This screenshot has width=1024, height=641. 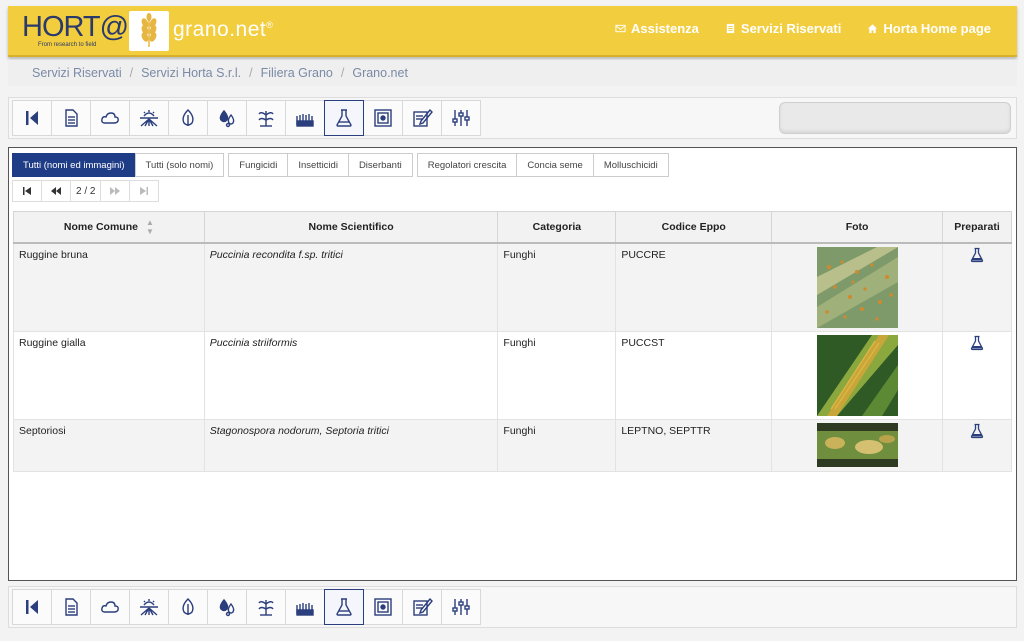 I want to click on breadcrumb-servizi-riservati: Servizi Riservati, so click(x=77, y=73).